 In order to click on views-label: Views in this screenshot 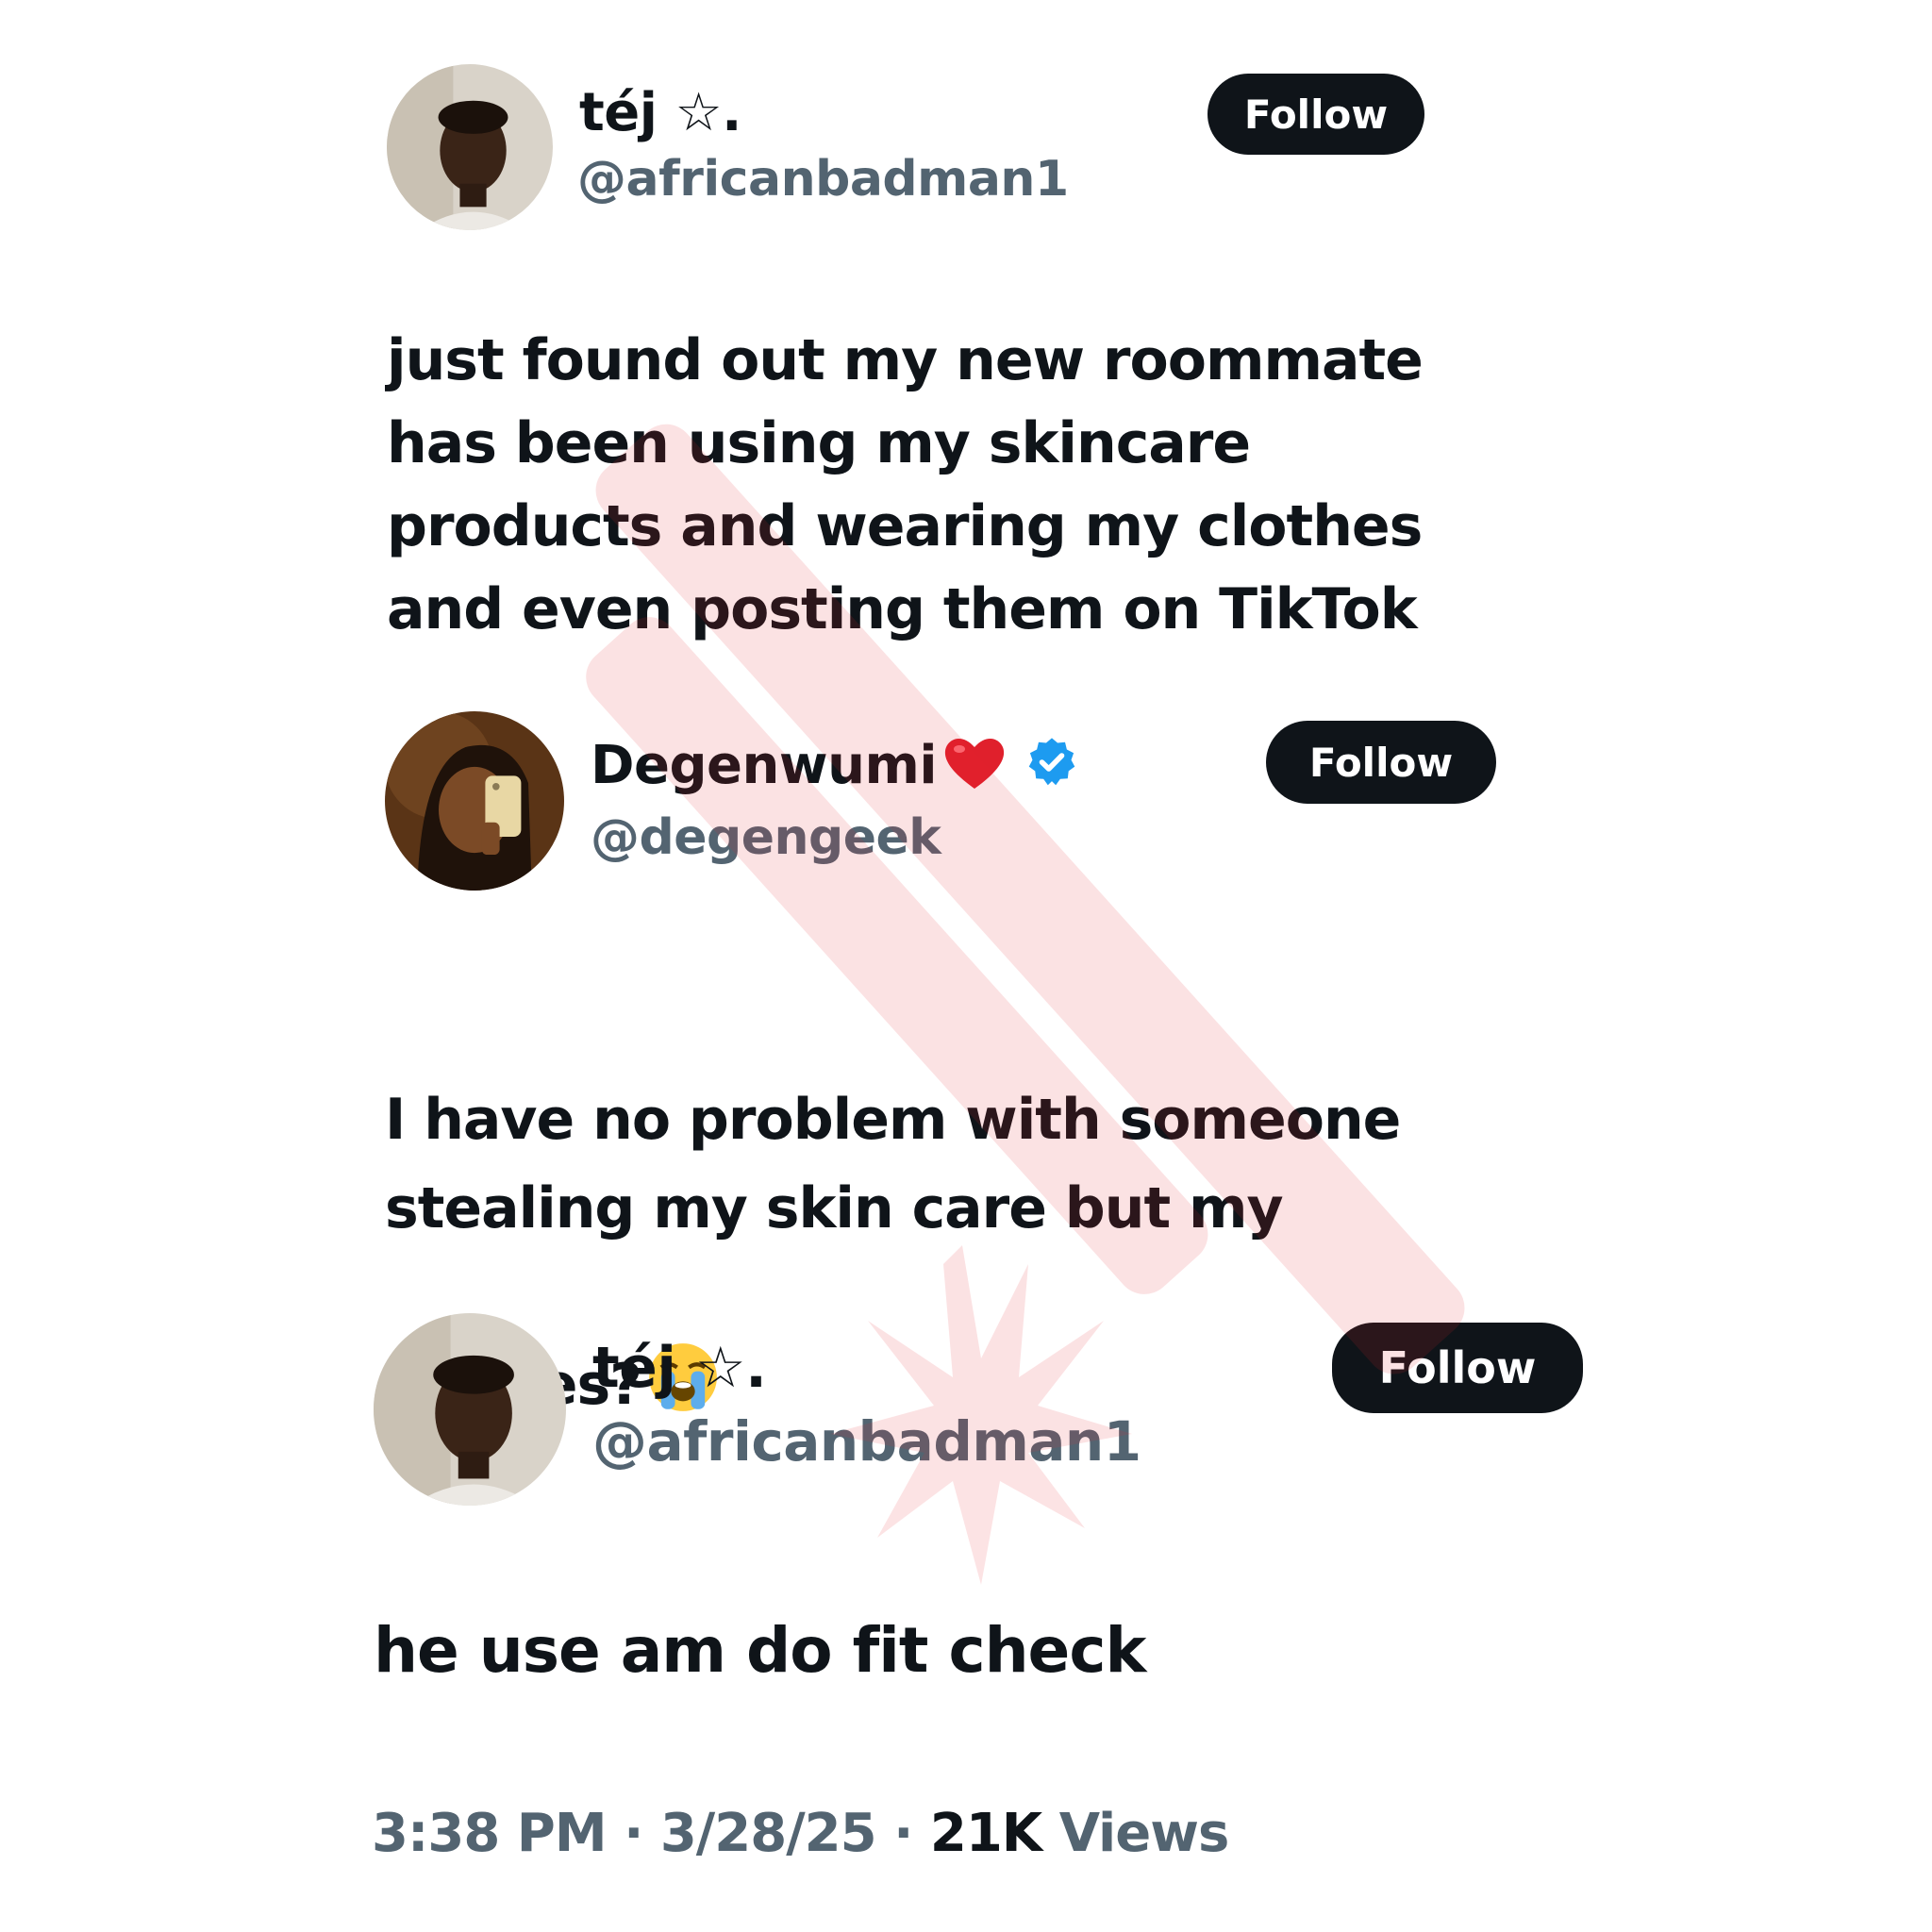, I will do `click(1144, 1834)`.